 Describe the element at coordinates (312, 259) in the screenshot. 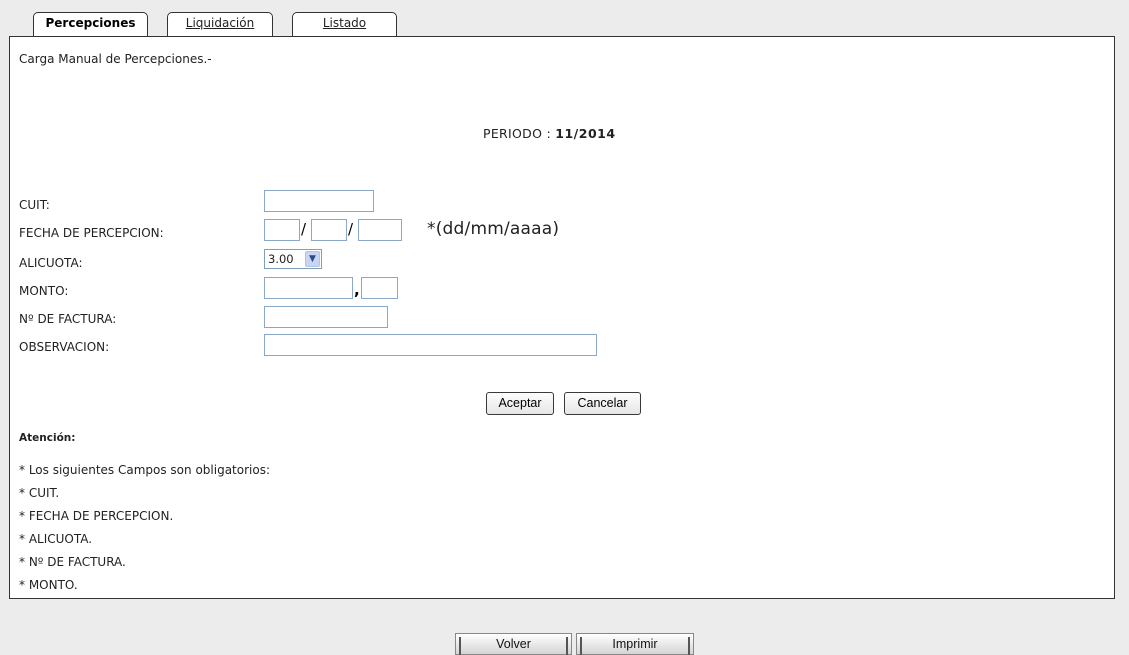

I see `chevron-down-icon: ▼` at that location.